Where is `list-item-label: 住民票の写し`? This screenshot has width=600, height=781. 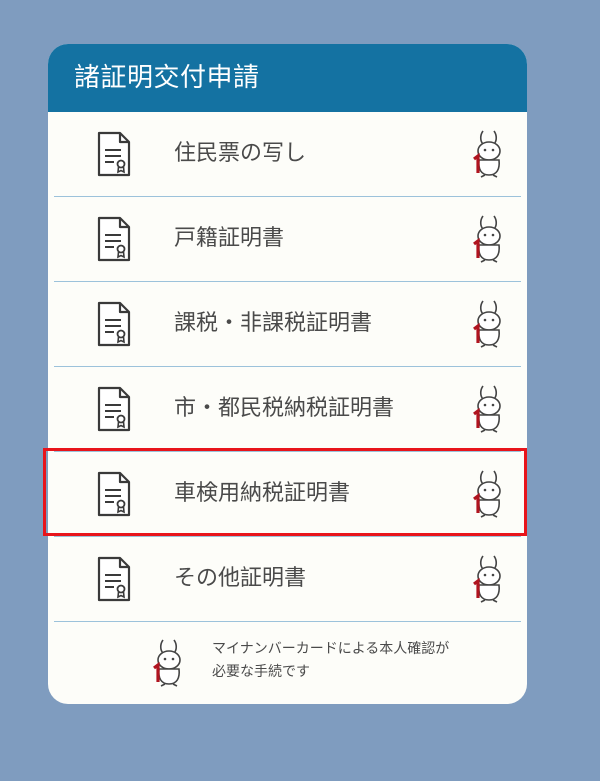
list-item-label: 住民票の写し is located at coordinates (240, 153).